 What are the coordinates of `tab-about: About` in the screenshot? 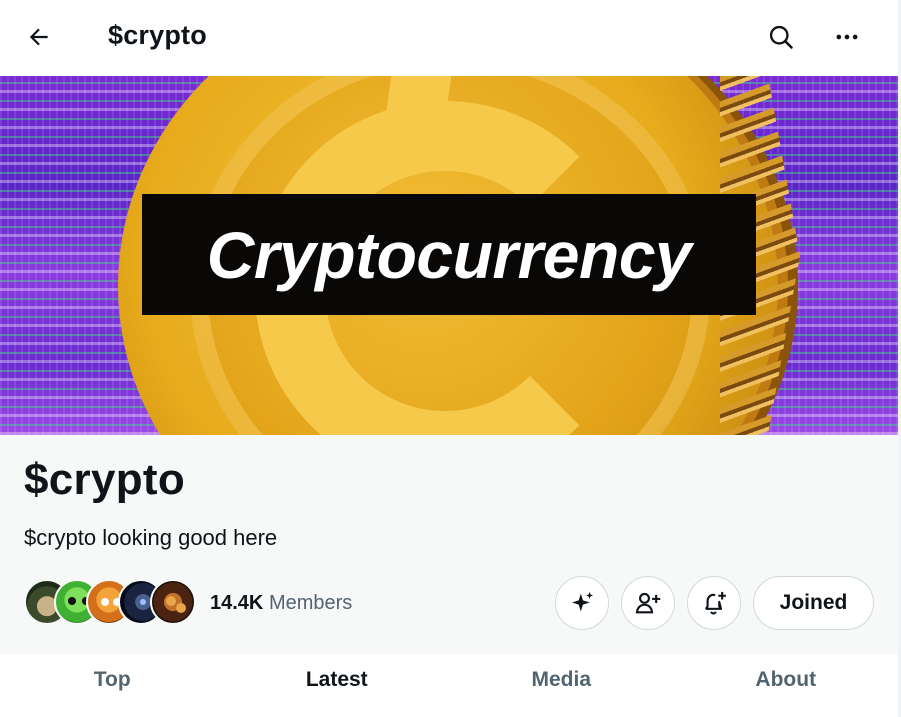 It's located at (786, 685).